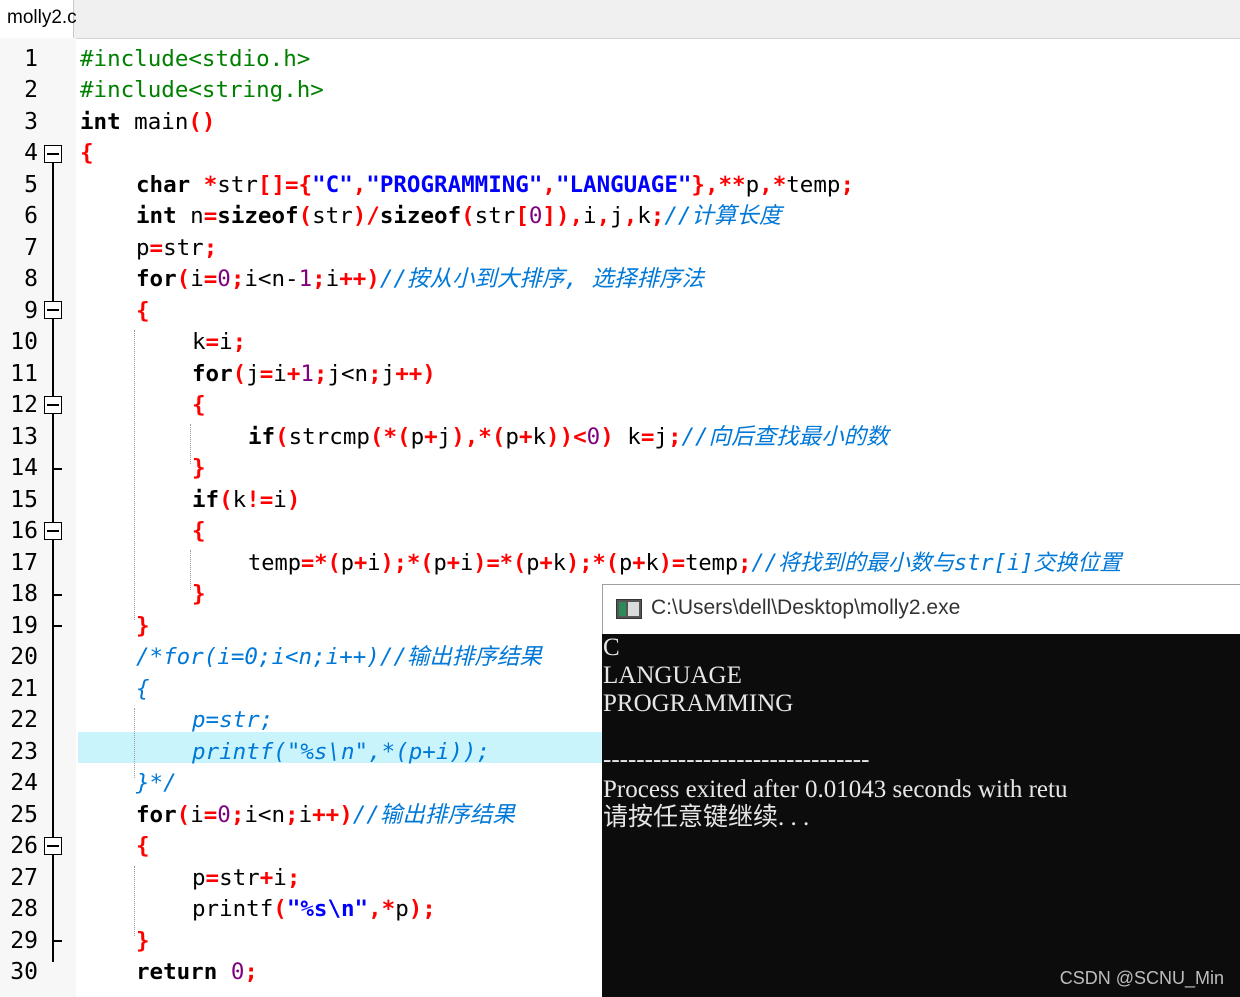 This screenshot has height=997, width=1240. Describe the element at coordinates (24, 405) in the screenshot. I see `line-number: 12` at that location.